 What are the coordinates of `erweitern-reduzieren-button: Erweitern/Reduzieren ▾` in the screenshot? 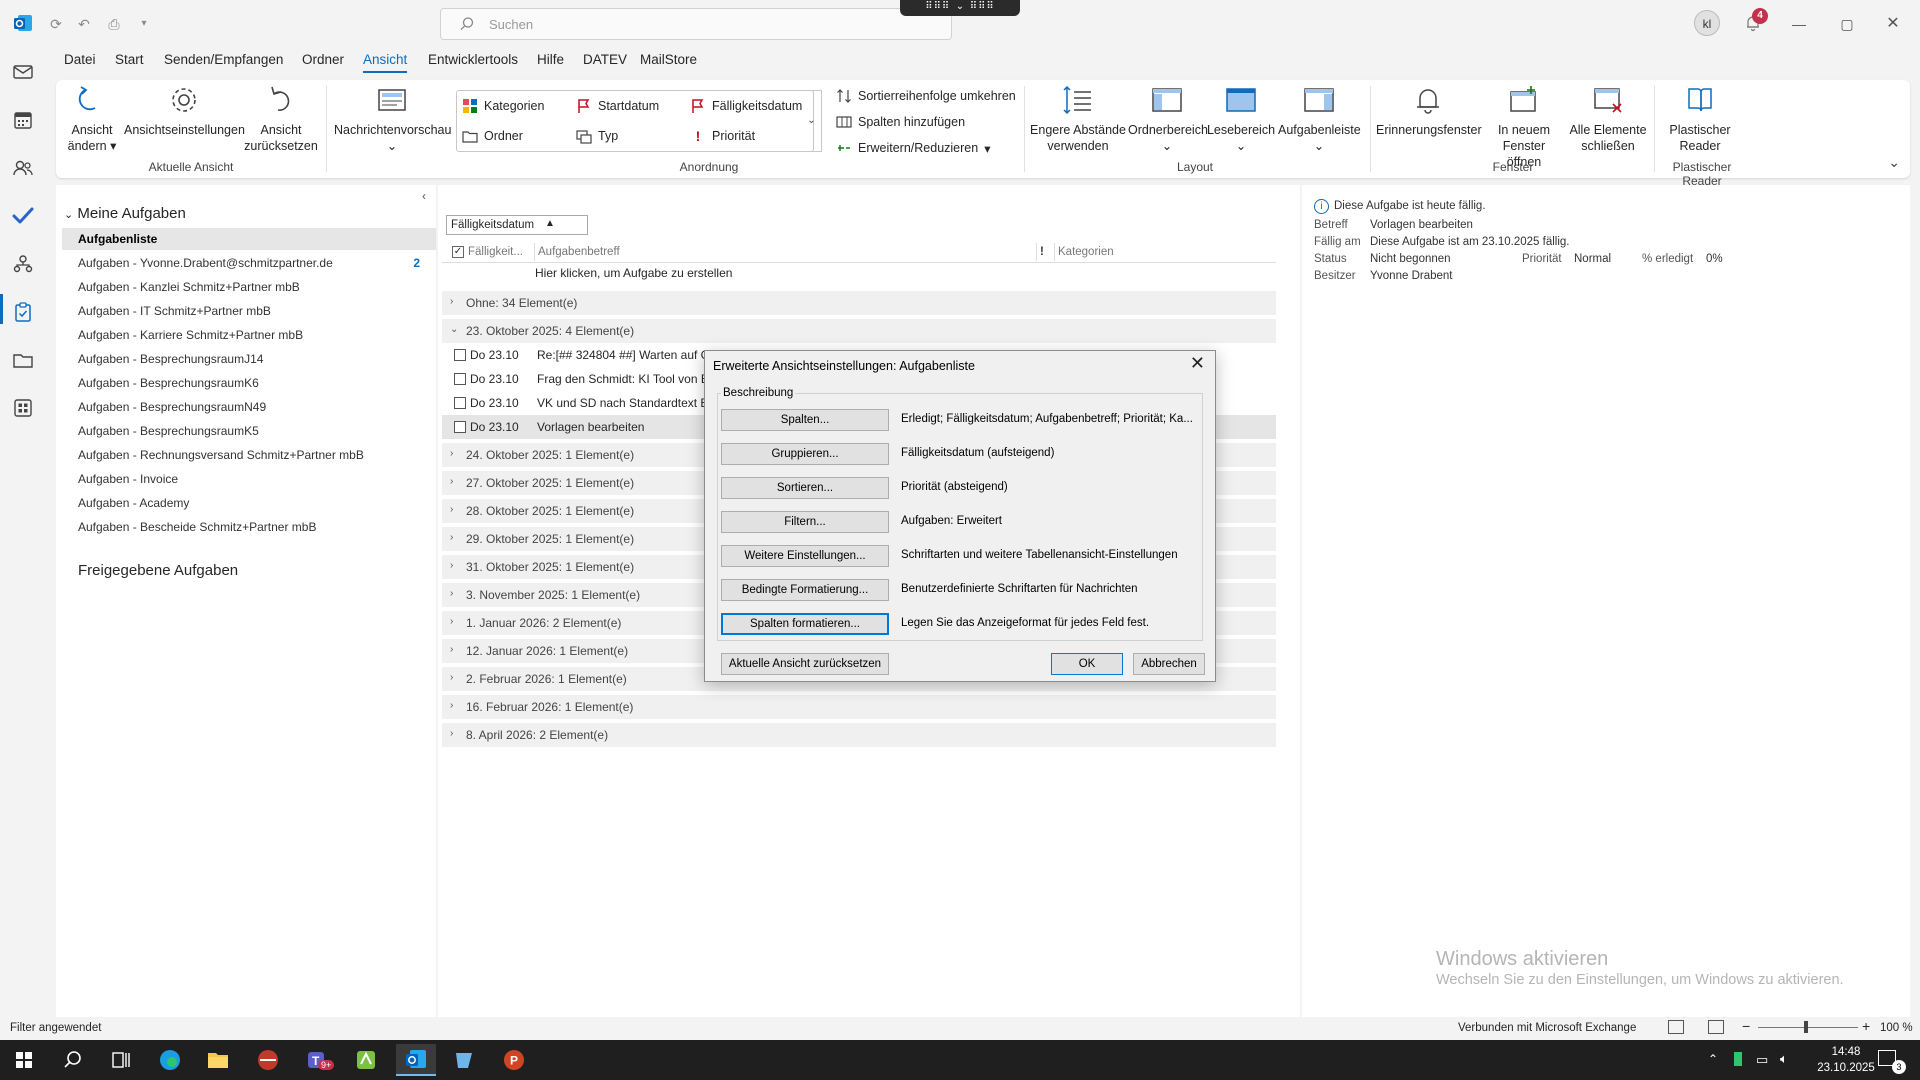 It's located at (913, 148).